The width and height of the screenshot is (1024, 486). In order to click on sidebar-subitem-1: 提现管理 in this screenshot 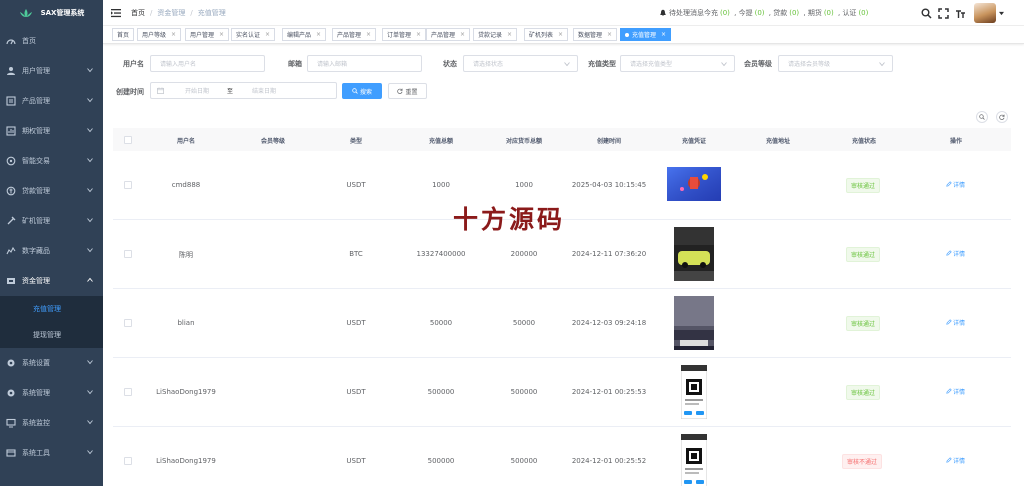, I will do `click(51, 335)`.